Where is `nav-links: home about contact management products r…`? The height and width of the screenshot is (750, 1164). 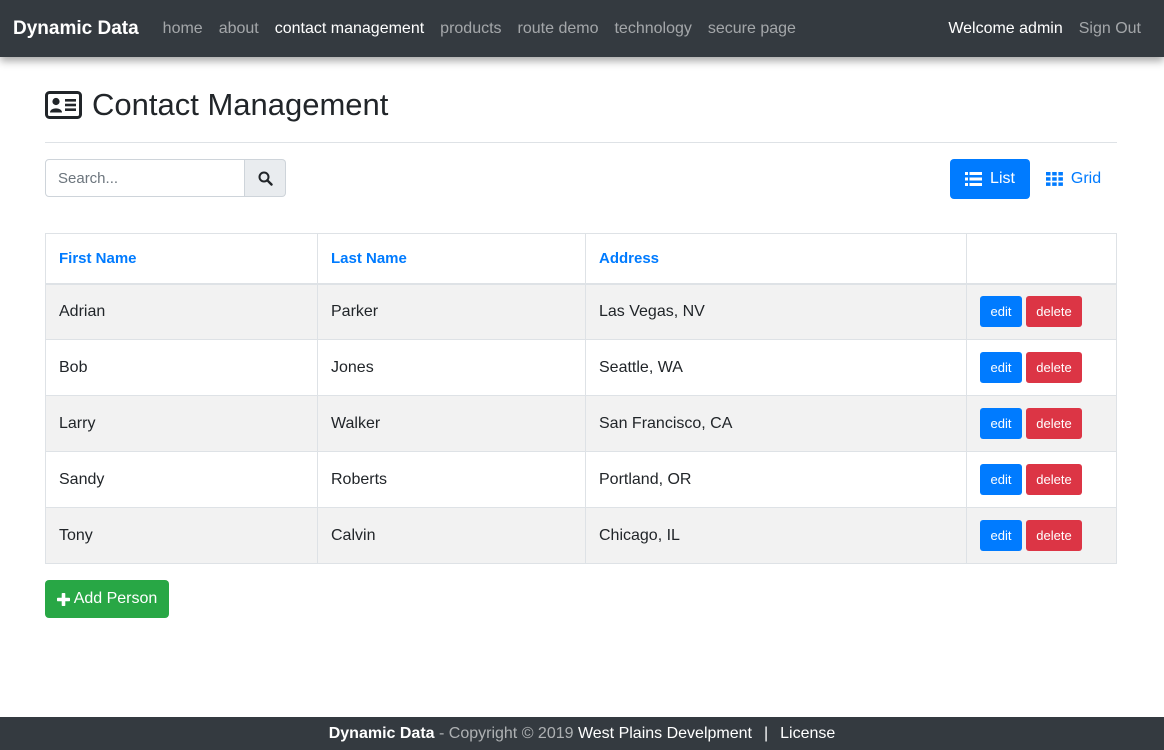
nav-links: home about contact management products r… is located at coordinates (552, 29).